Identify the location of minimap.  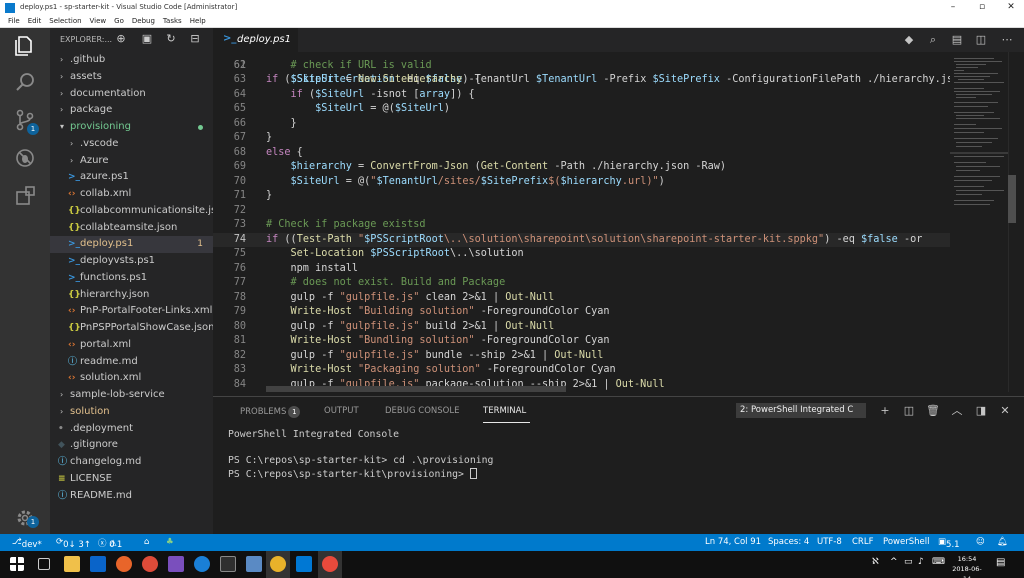
(979, 222).